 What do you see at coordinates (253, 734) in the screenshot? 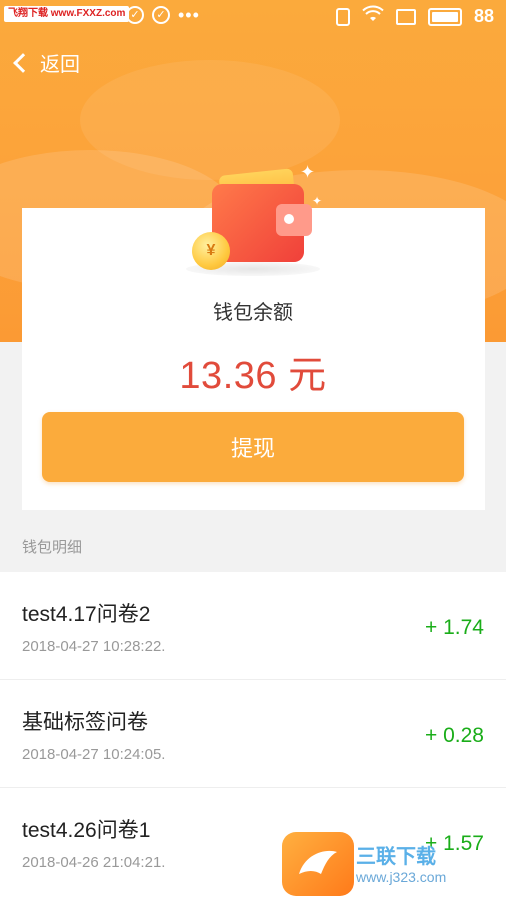
I see `list-item: 基础标签问卷 2018-04-27 10:24:05. + 0.28` at bounding box center [253, 734].